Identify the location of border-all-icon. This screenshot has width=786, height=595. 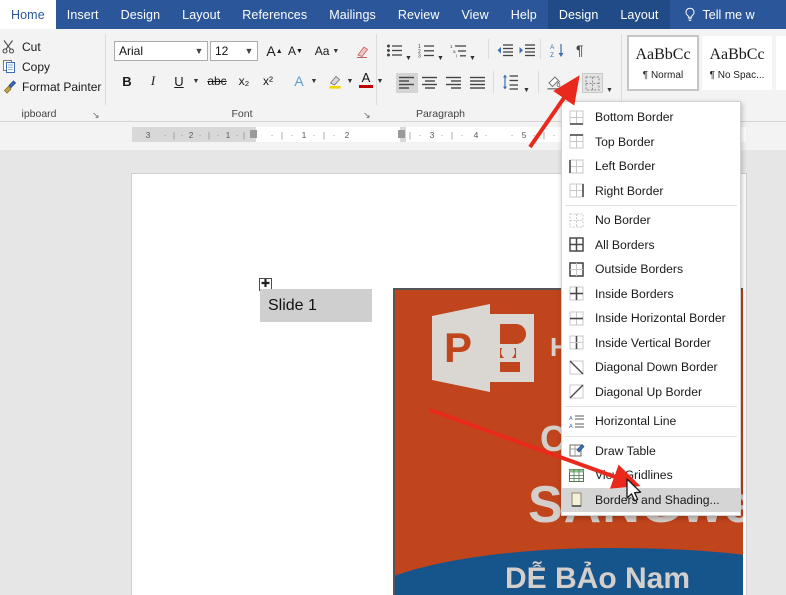
(576, 244).